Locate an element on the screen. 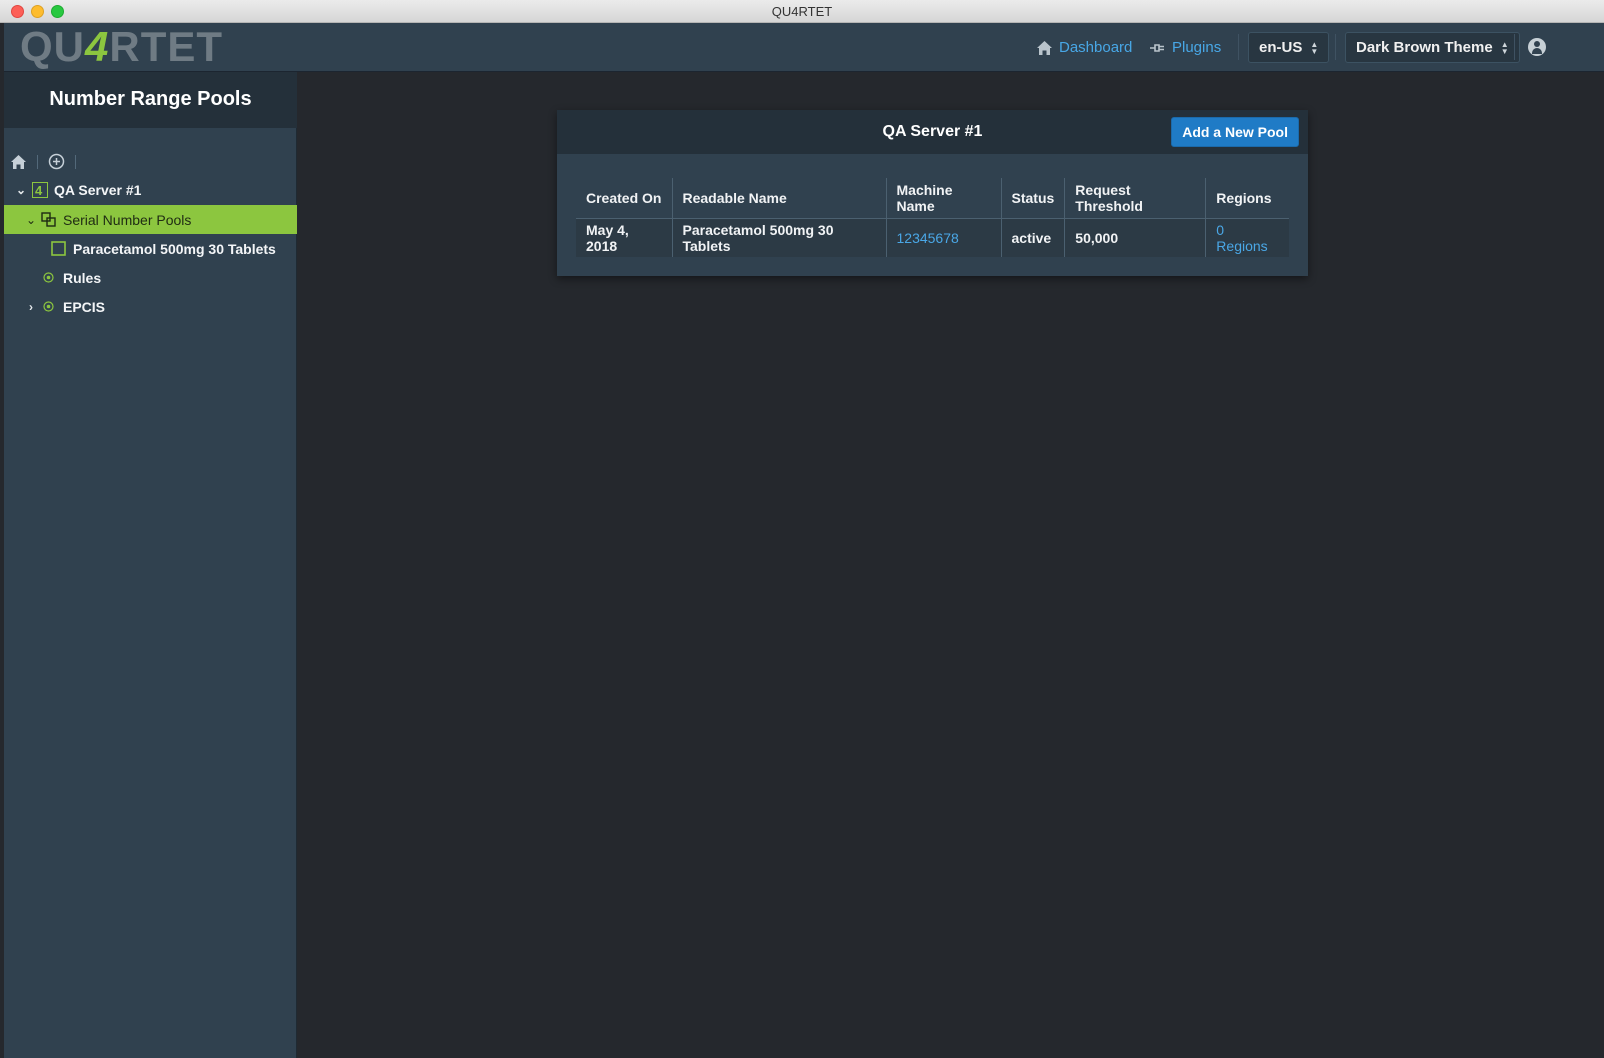  quartet-server-icon: 4 is located at coordinates (40, 189).